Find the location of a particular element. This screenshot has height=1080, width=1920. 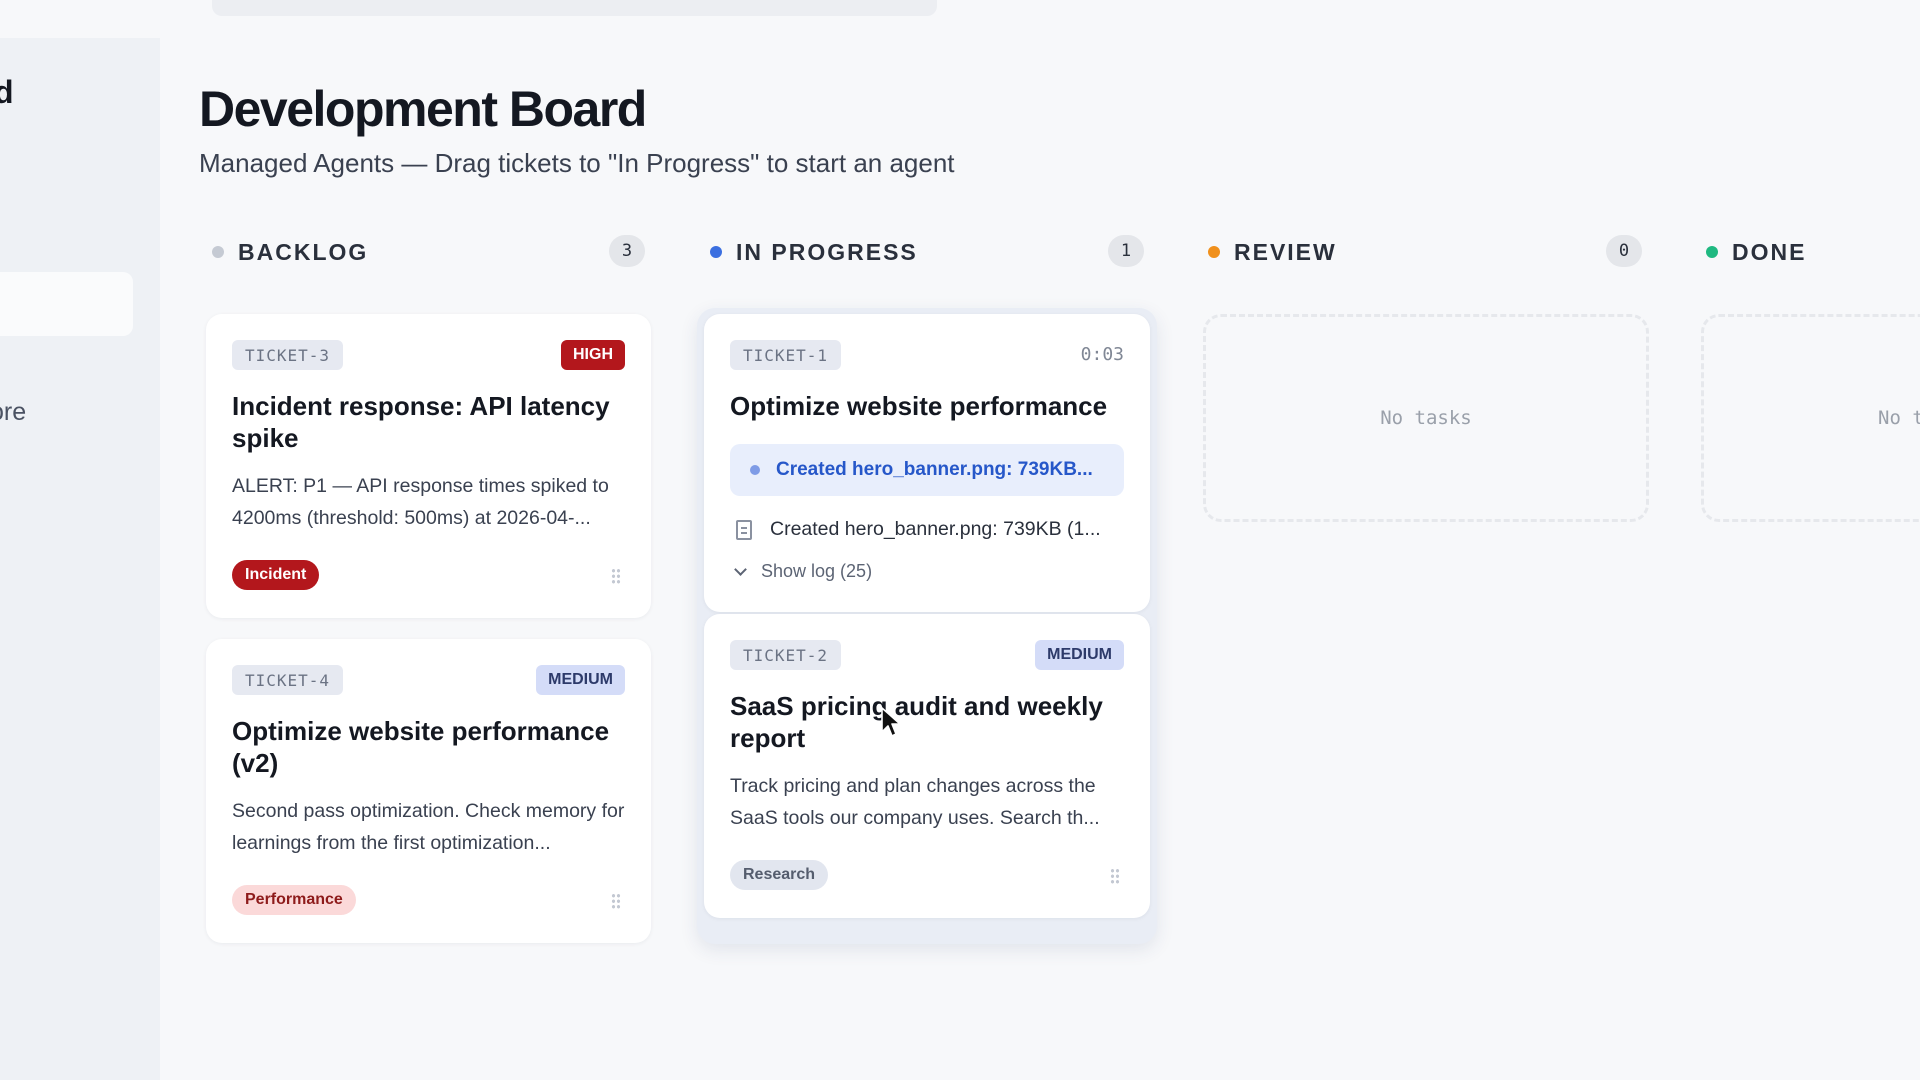

ticket-tag: Research is located at coordinates (779, 875).